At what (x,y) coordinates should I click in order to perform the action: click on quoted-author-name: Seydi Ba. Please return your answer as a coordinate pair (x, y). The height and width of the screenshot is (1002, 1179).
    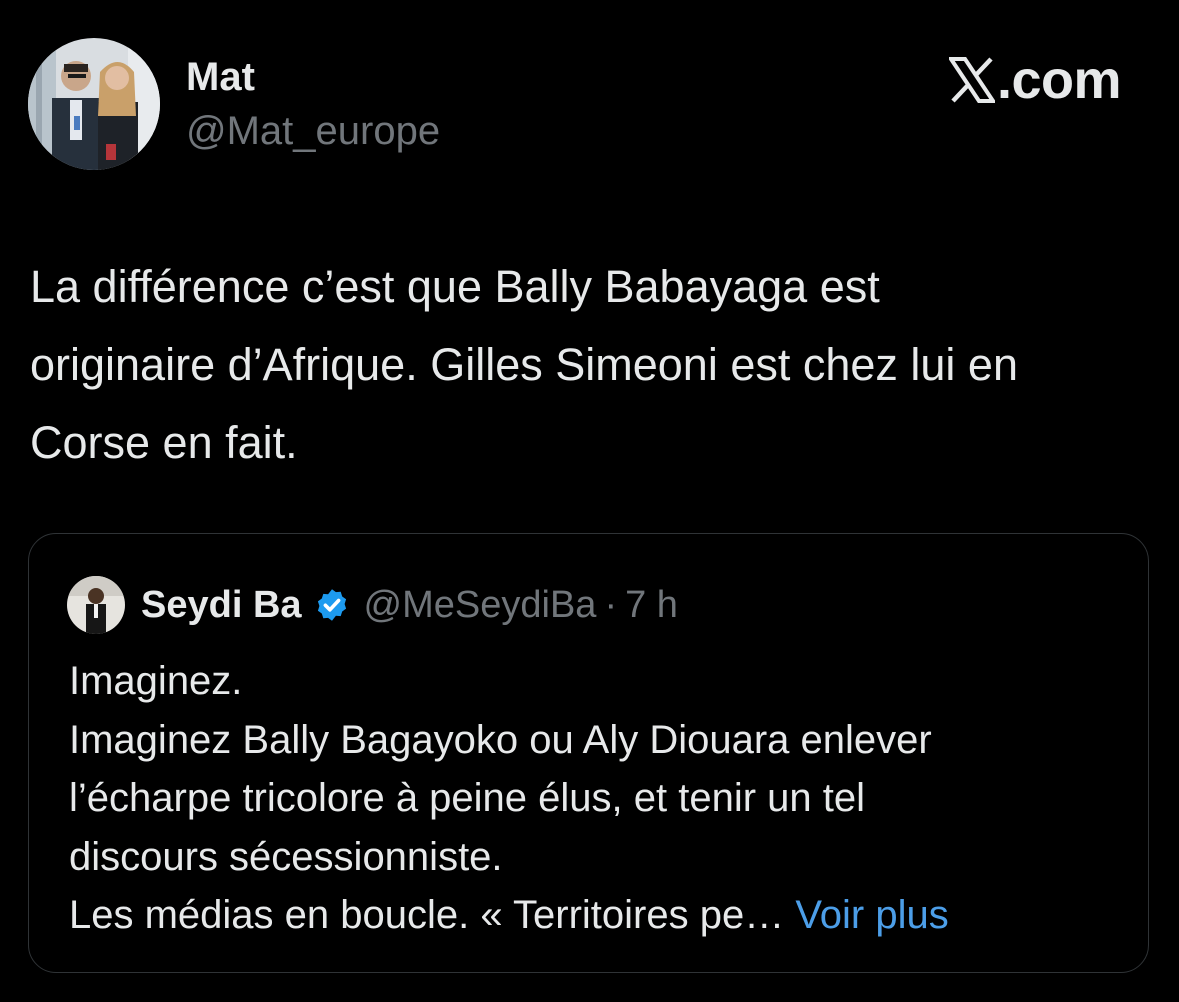
    Looking at the image, I should click on (221, 605).